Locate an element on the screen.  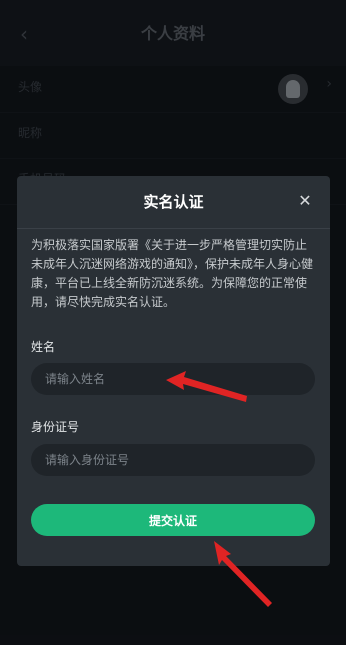
name-input is located at coordinates (173, 379).